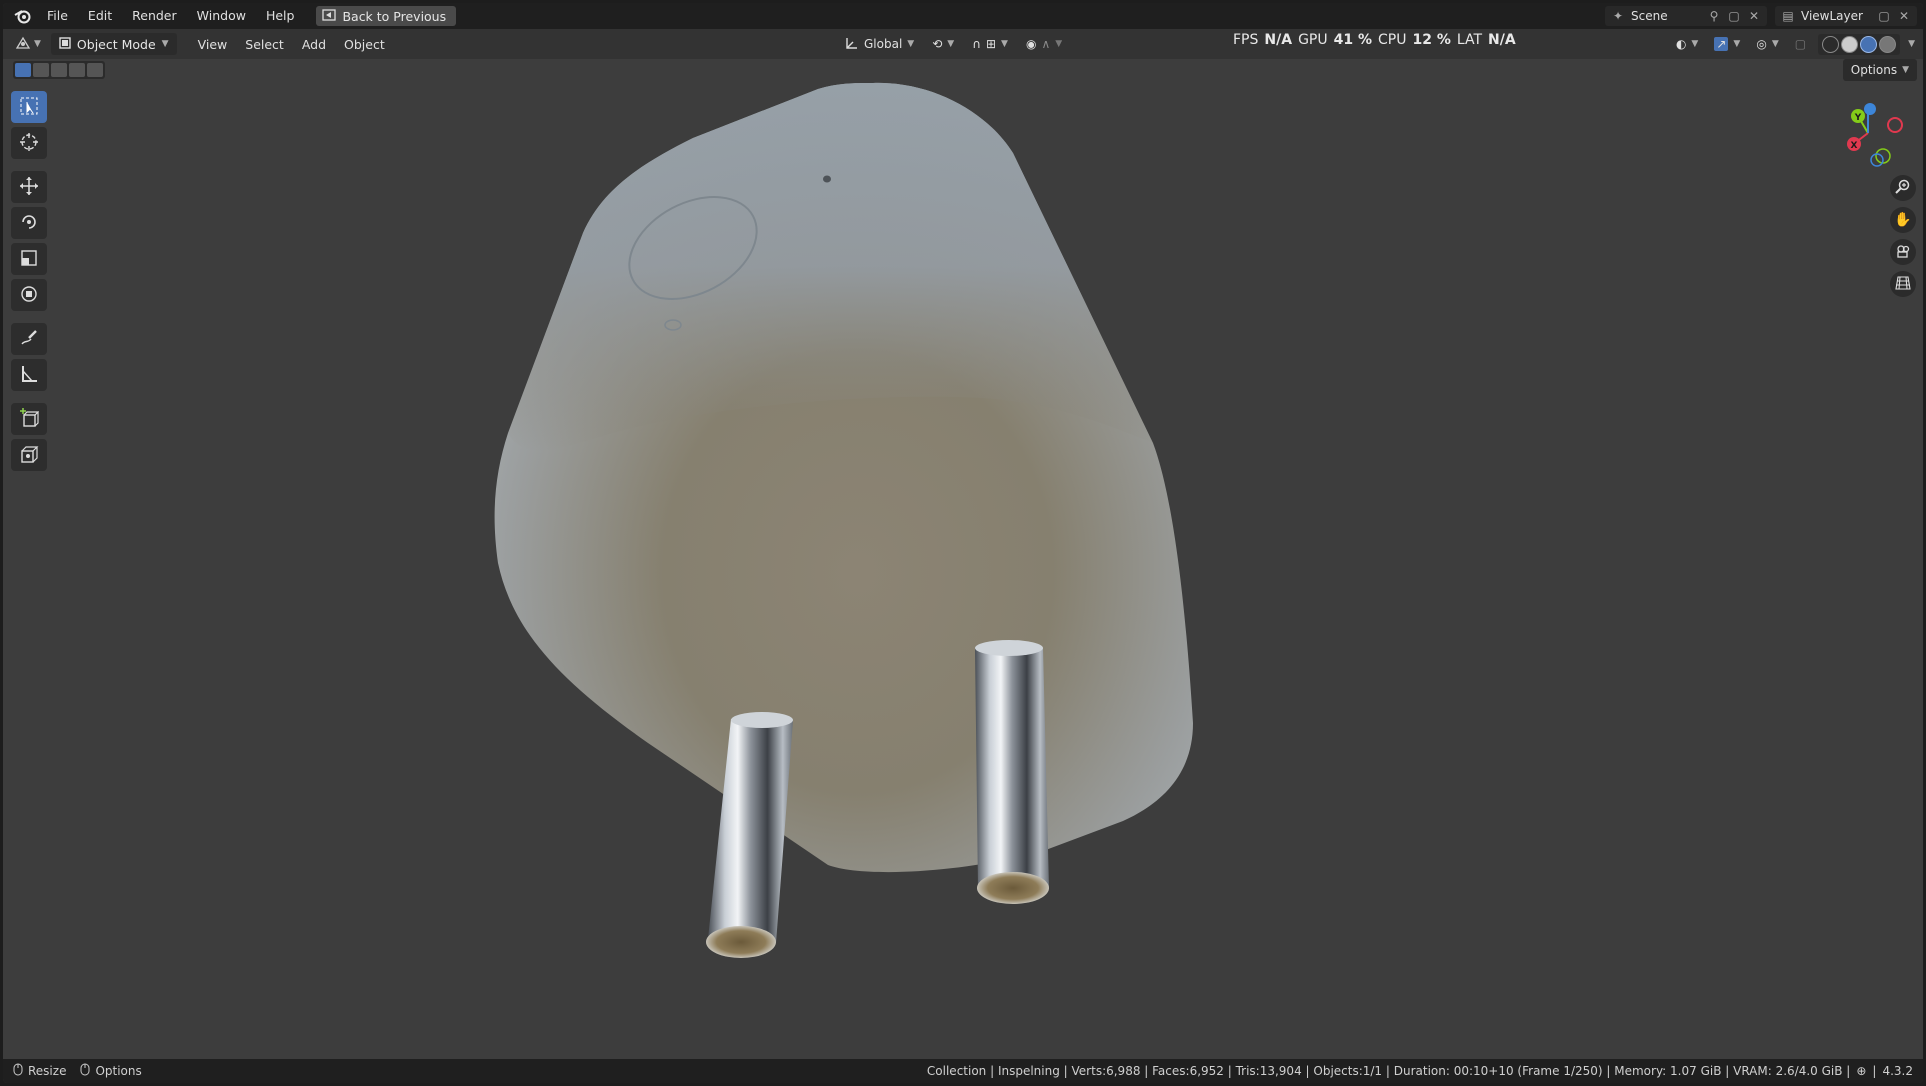 The image size is (1926, 1086). Describe the element at coordinates (1870, 109) in the screenshot. I see `axis-z-circle` at that location.